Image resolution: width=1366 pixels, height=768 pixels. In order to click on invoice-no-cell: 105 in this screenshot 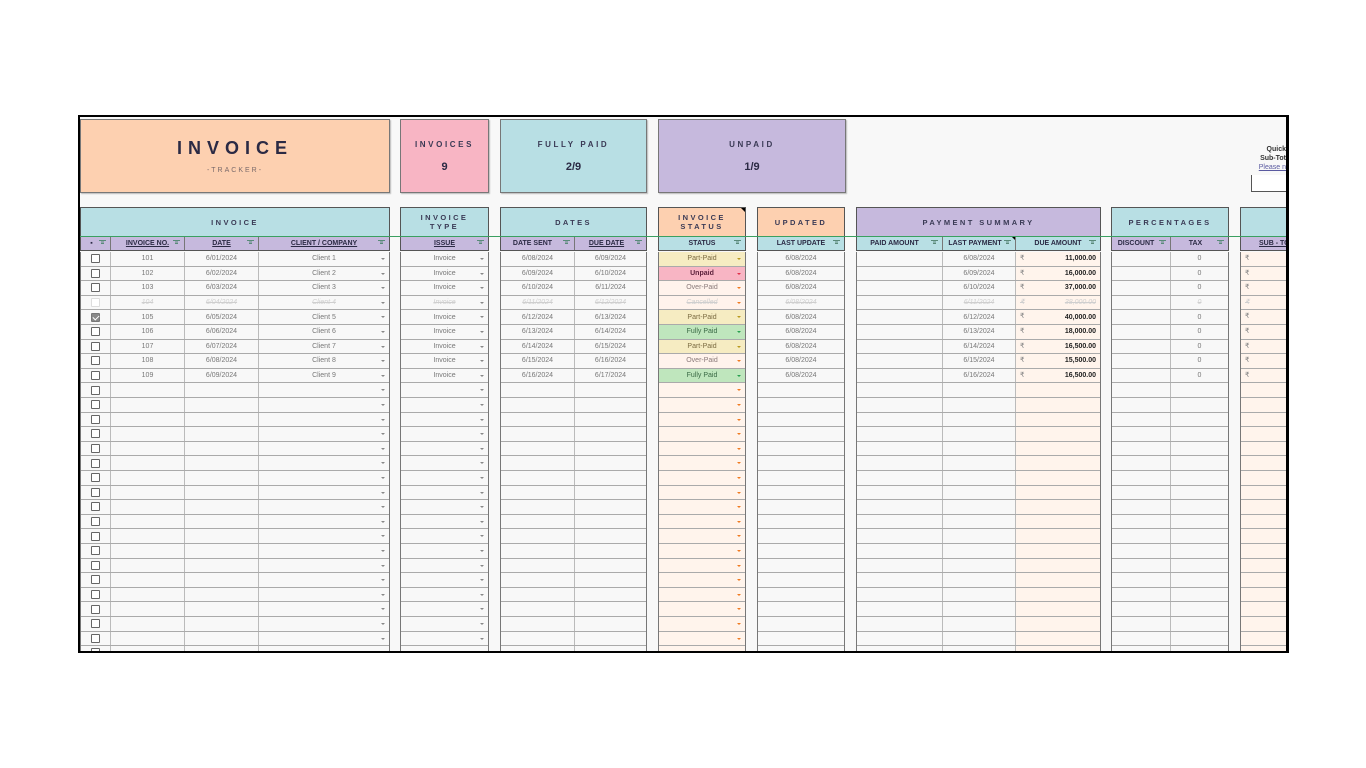, I will do `click(148, 317)`.